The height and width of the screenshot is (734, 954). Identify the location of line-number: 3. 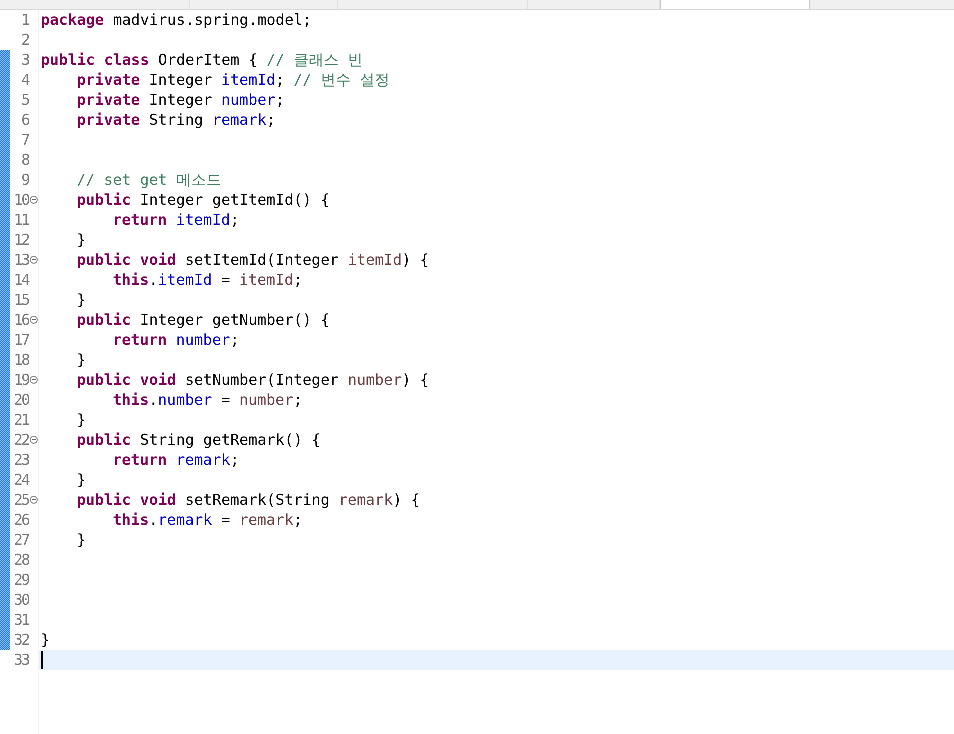
(25, 60).